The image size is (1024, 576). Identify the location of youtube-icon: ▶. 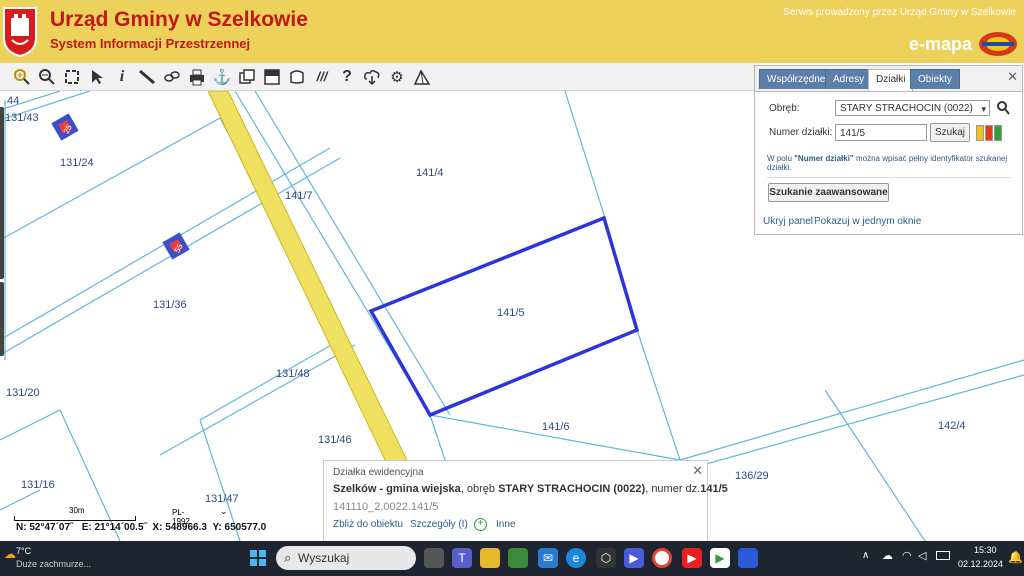
(692, 558).